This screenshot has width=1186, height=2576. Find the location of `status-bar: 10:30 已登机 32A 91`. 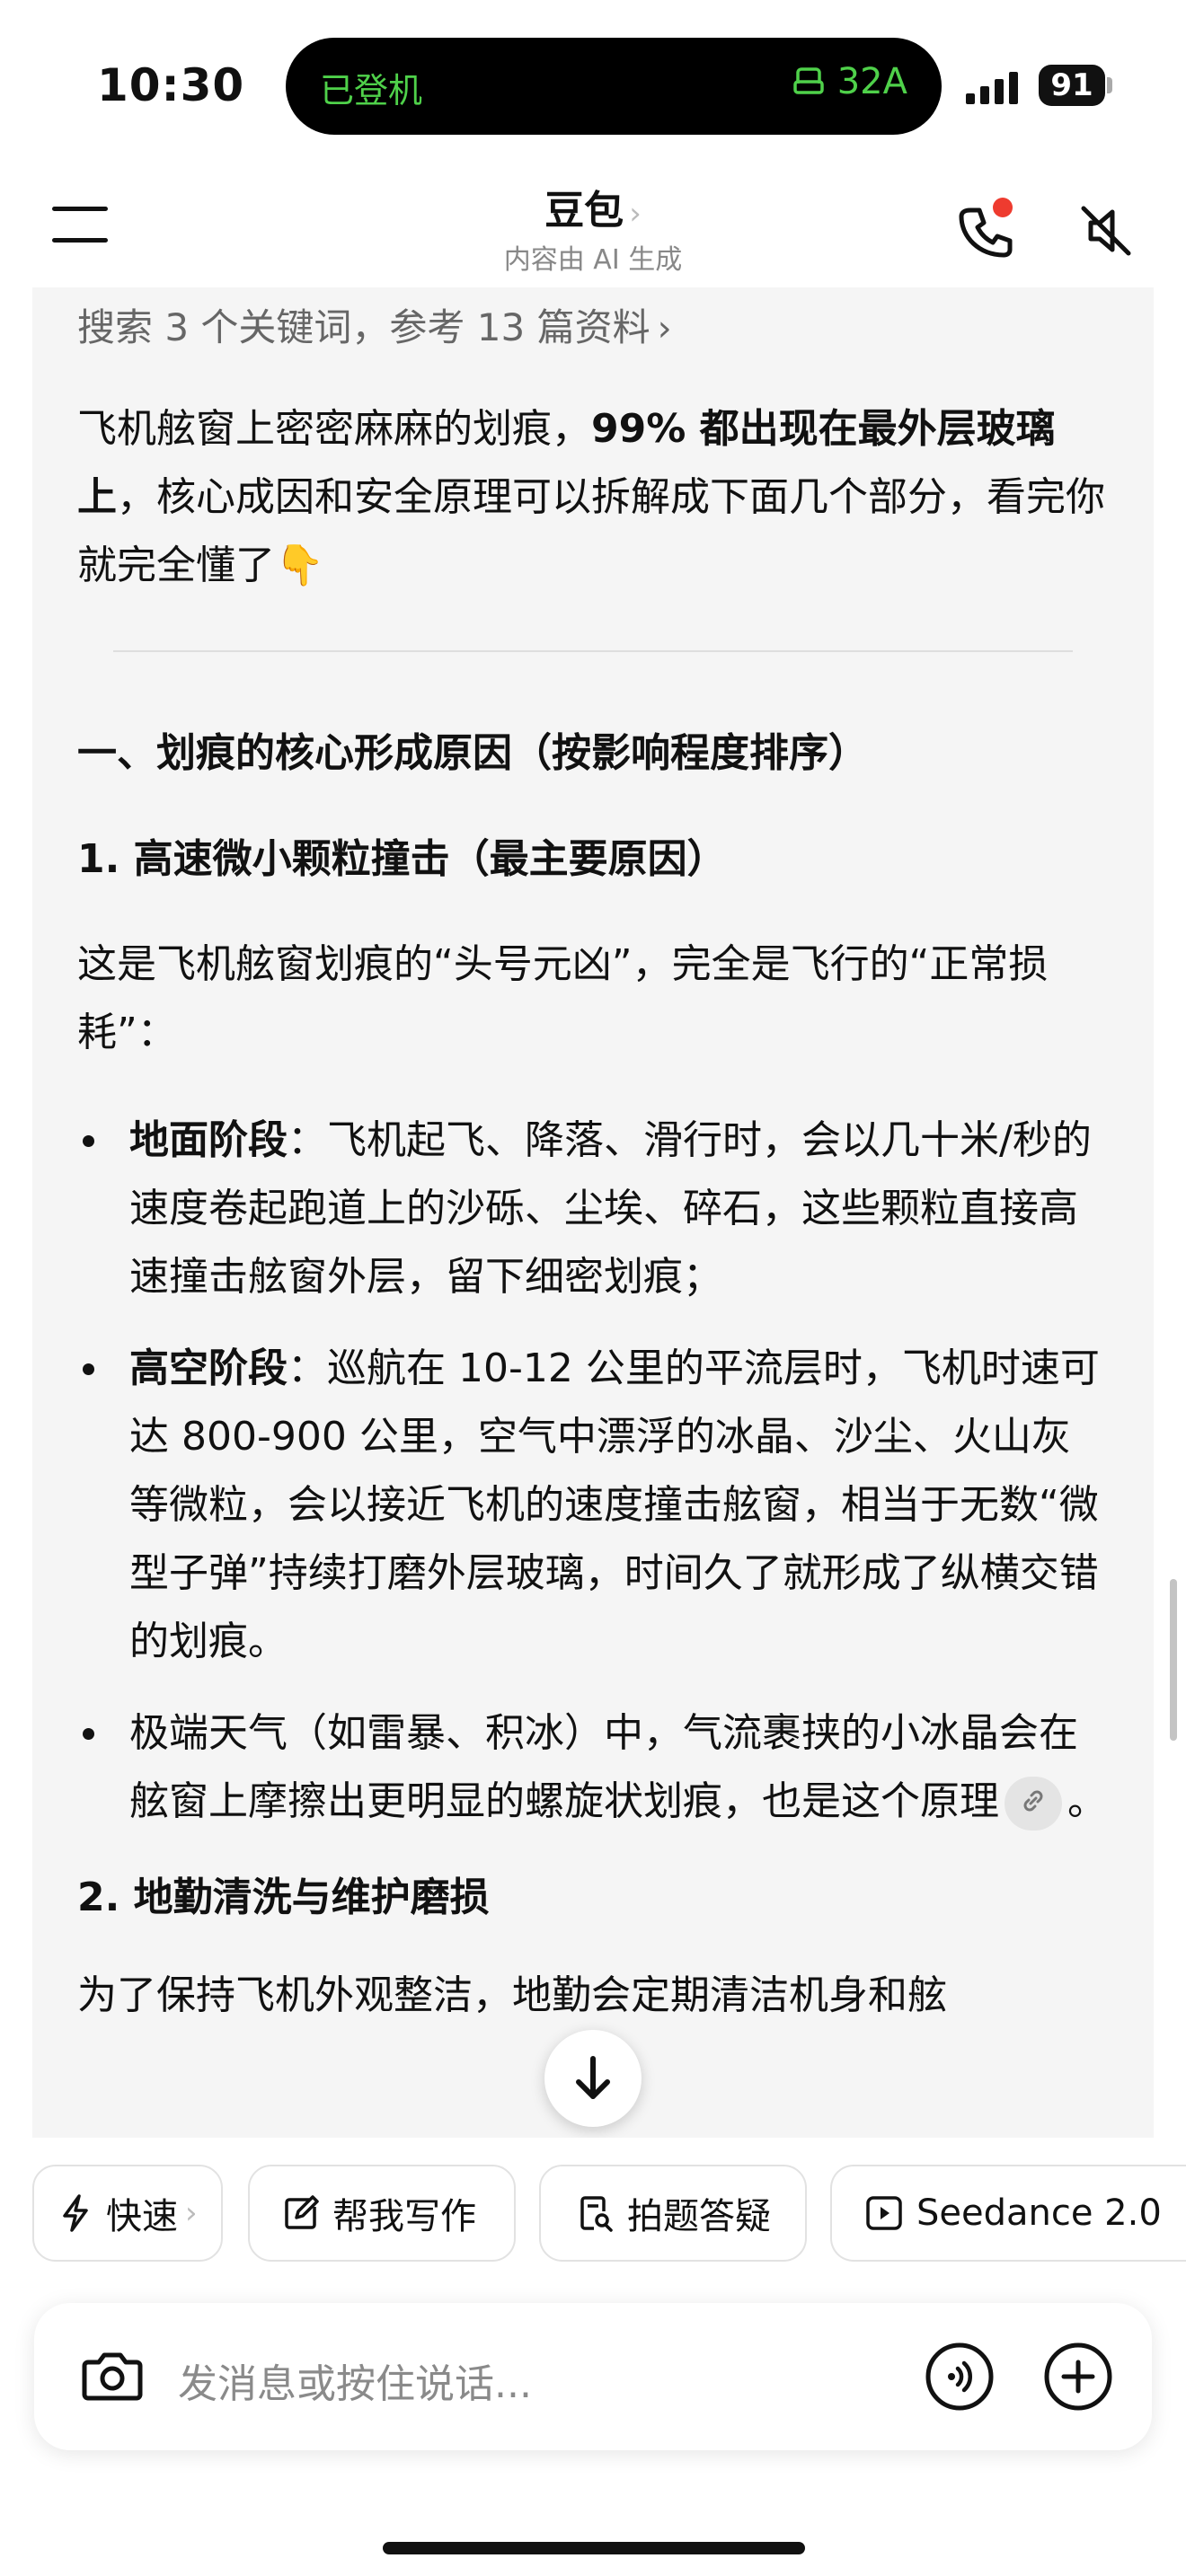

status-bar: 10:30 已登机 32A 91 is located at coordinates (593, 76).